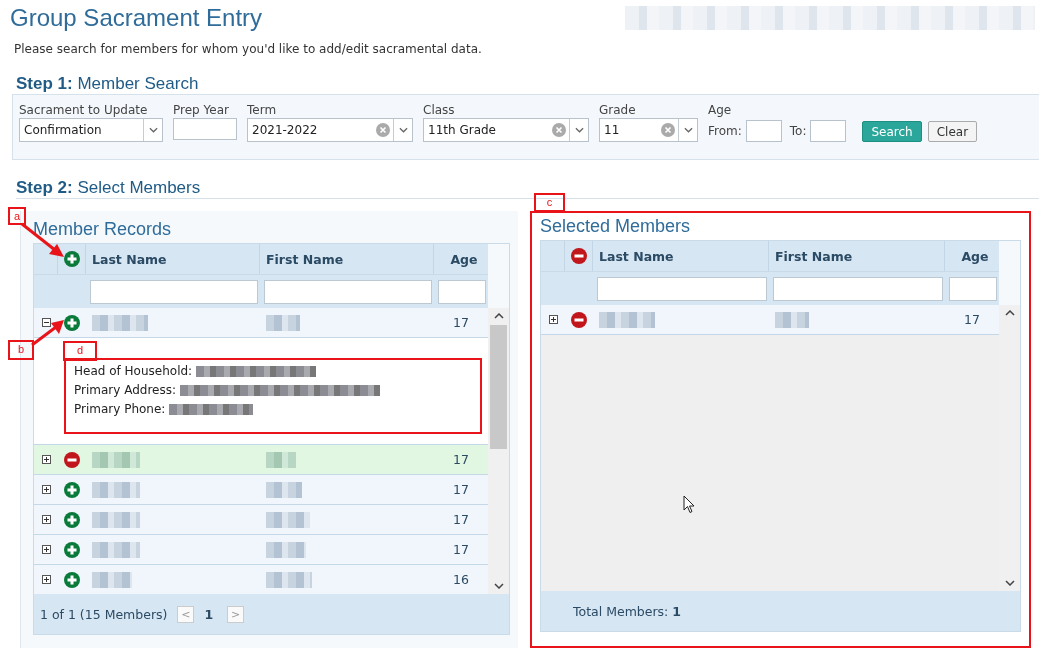 This screenshot has height=661, width=1039. What do you see at coordinates (648, 130) in the screenshot?
I see `combo-field: 11` at bounding box center [648, 130].